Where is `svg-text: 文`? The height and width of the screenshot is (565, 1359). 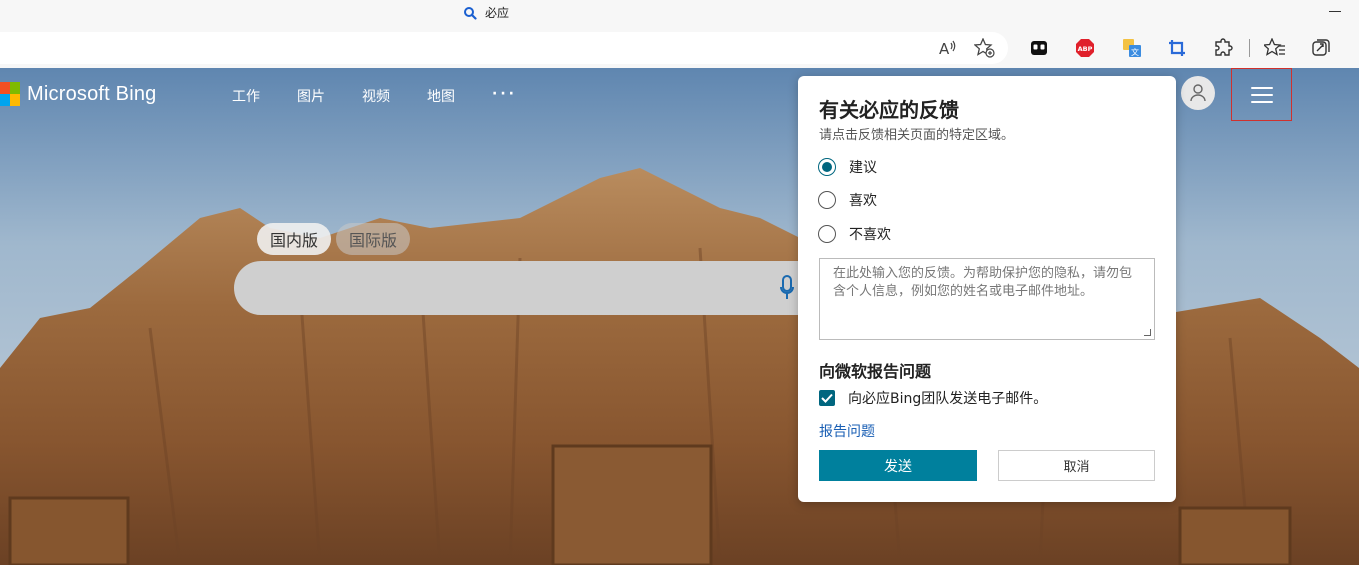
svg-text: 文 is located at coordinates (1135, 52).